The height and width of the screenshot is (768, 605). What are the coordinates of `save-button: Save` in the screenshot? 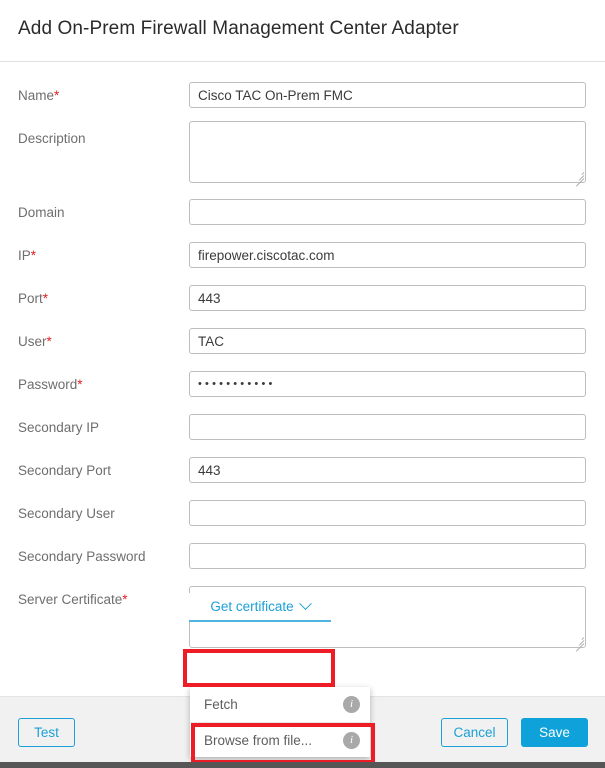 It's located at (554, 732).